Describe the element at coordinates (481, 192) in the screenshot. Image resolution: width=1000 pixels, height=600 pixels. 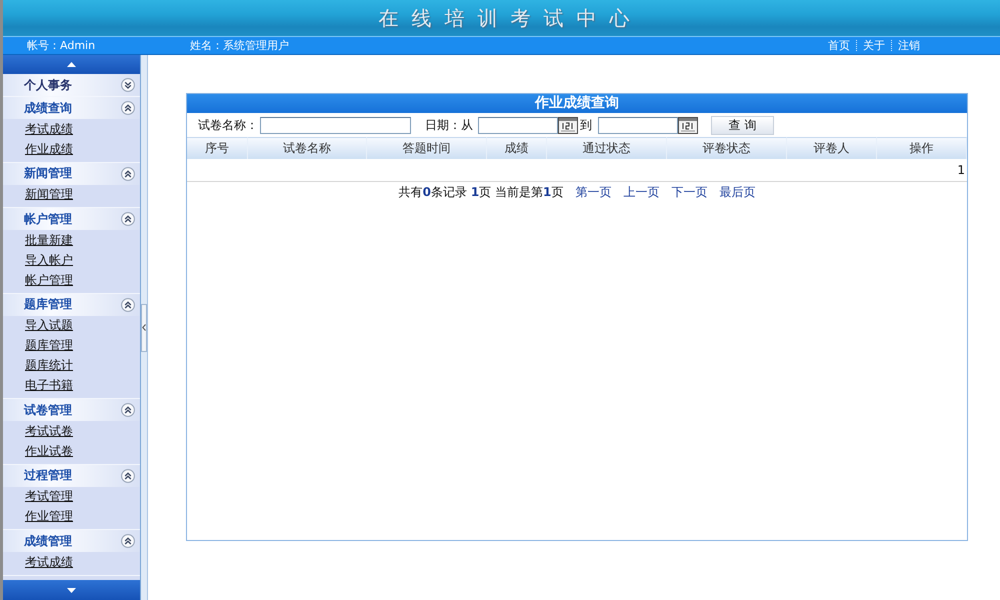
I see `record-summary: 共有0条记录 1页 当前是第1页` at that location.